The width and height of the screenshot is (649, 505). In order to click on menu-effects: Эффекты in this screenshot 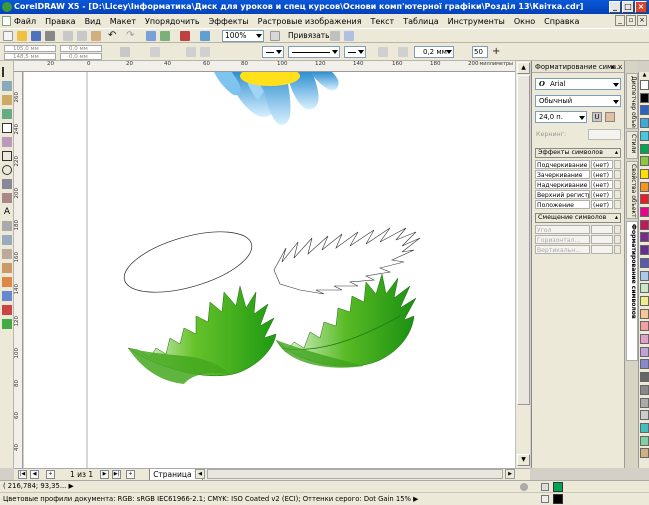, I will do `click(229, 21)`.